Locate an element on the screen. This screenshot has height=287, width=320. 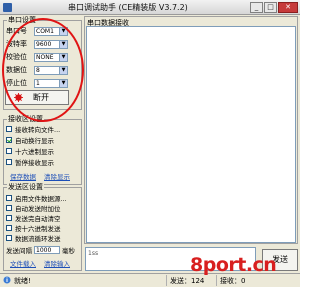
send-count: 发送：124 is located at coordinates (187, 281).